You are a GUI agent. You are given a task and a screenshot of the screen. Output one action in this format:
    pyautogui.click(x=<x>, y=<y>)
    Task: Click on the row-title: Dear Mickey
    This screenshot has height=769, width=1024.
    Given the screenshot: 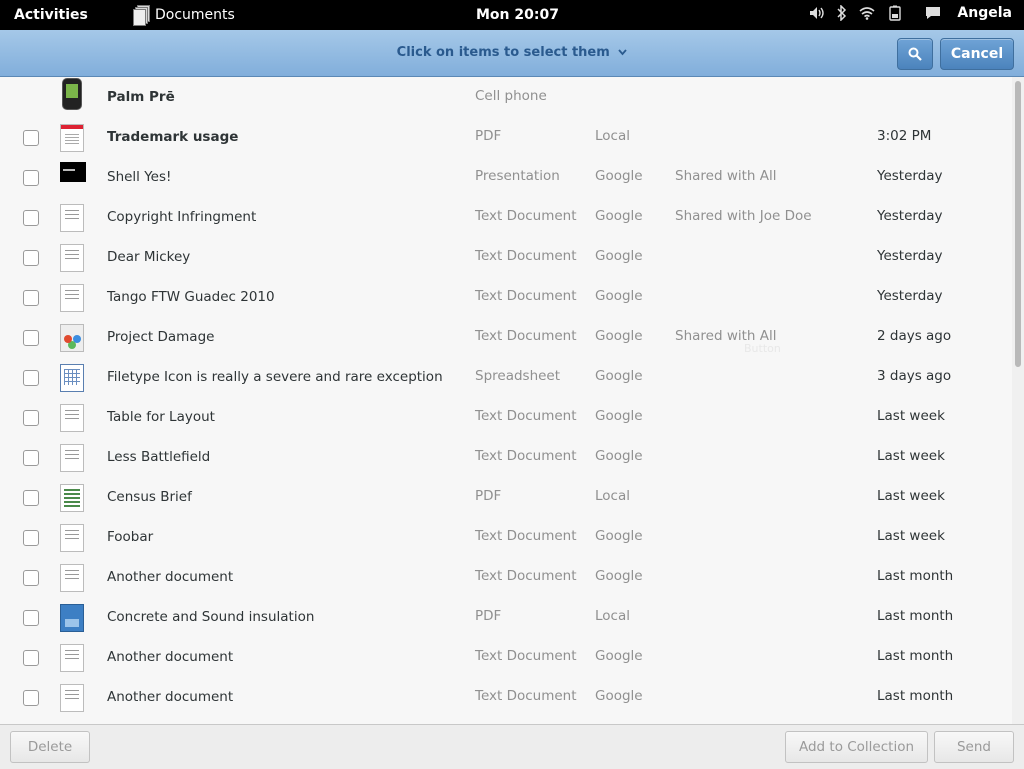 What is the action you would take?
    pyautogui.click(x=149, y=257)
    